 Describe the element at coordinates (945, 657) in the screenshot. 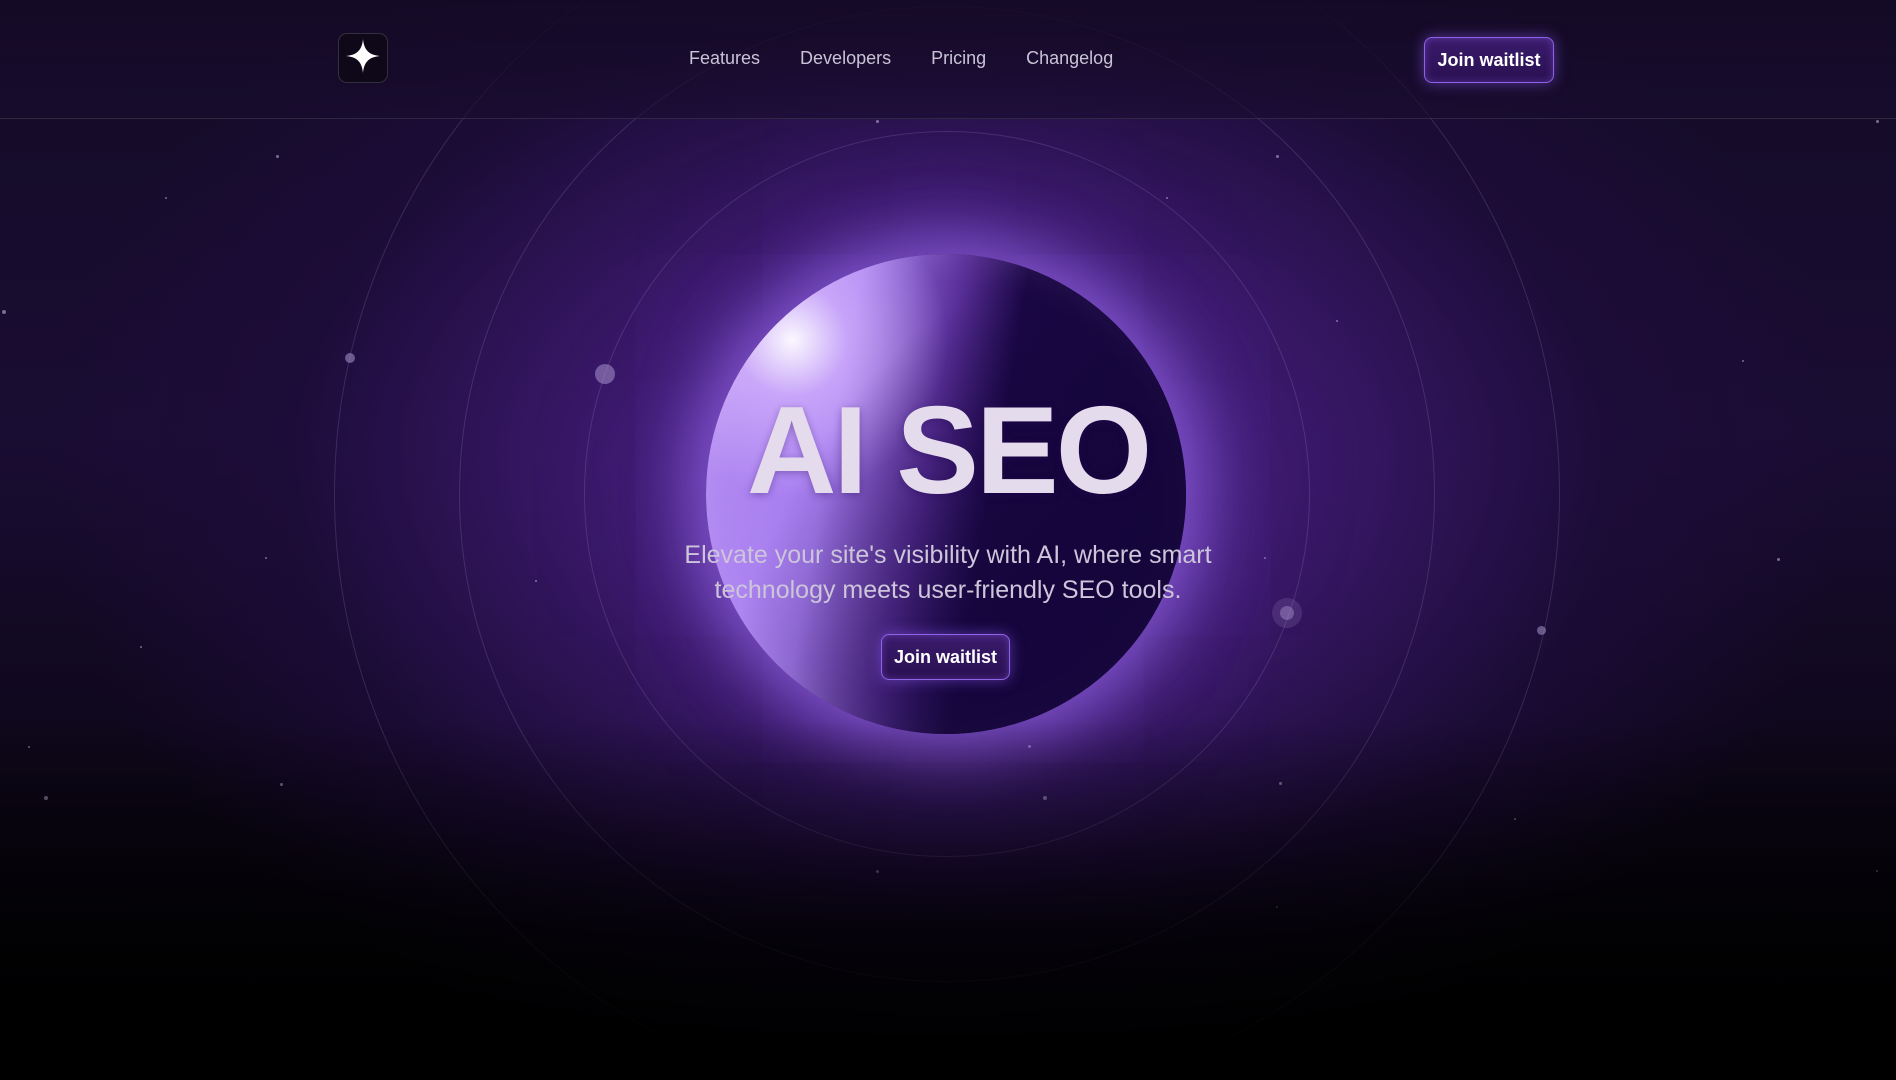

I see `join-waitlist-button: Join waitlist` at that location.